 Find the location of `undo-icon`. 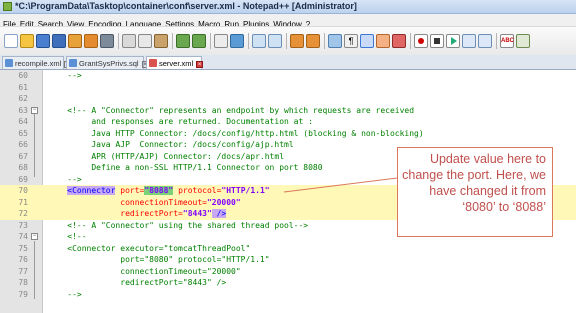

undo-icon is located at coordinates (183, 41).